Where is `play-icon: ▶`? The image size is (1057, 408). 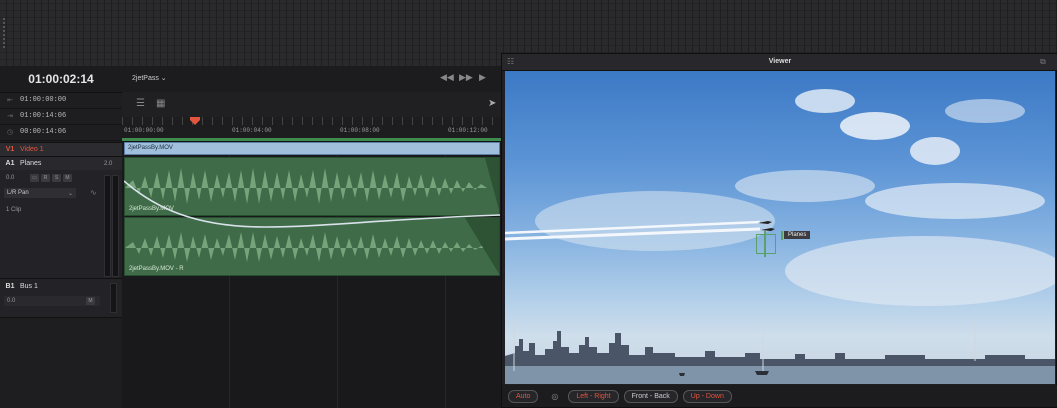
play-icon: ▶ is located at coordinates (482, 77).